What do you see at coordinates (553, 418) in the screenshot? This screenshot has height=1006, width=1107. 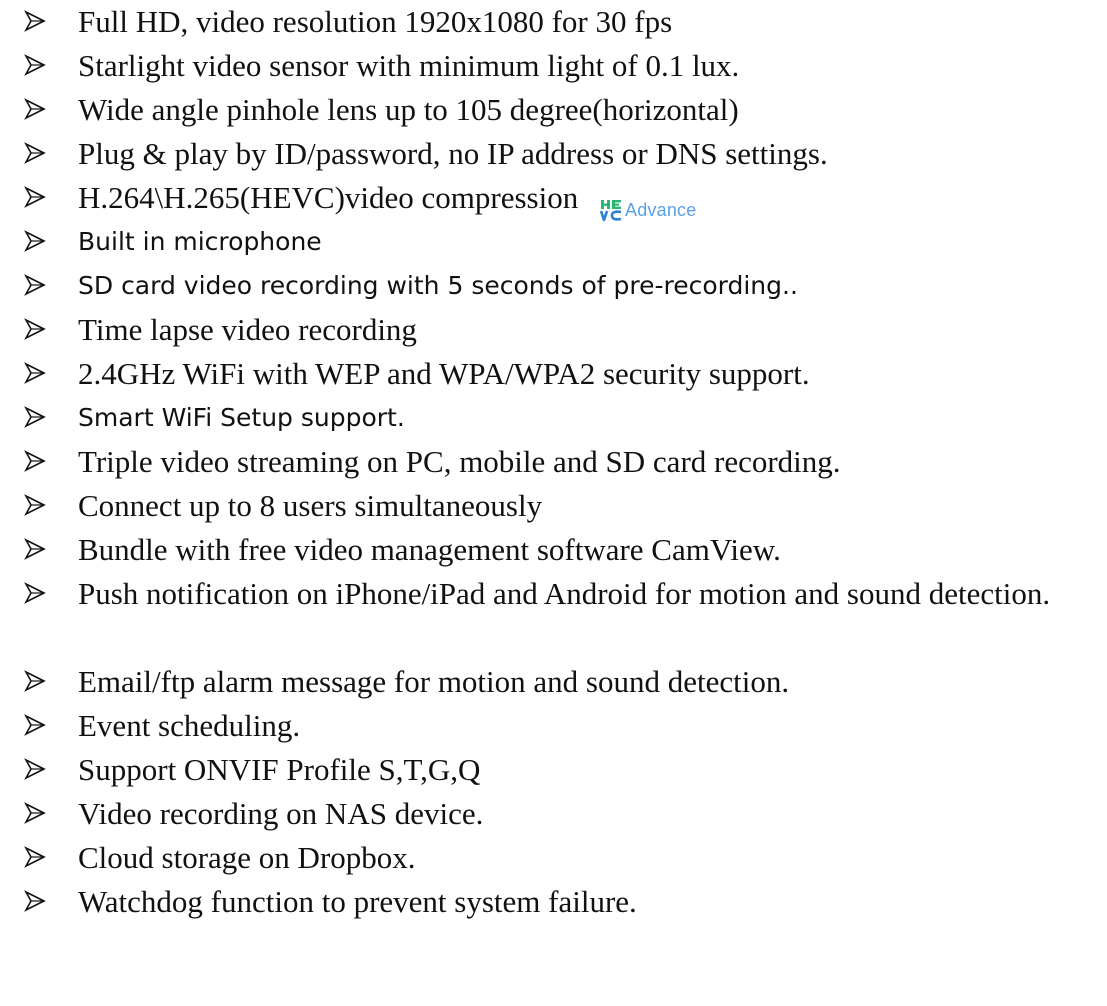 I see `list-item: Smart WiFi Setup support.` at bounding box center [553, 418].